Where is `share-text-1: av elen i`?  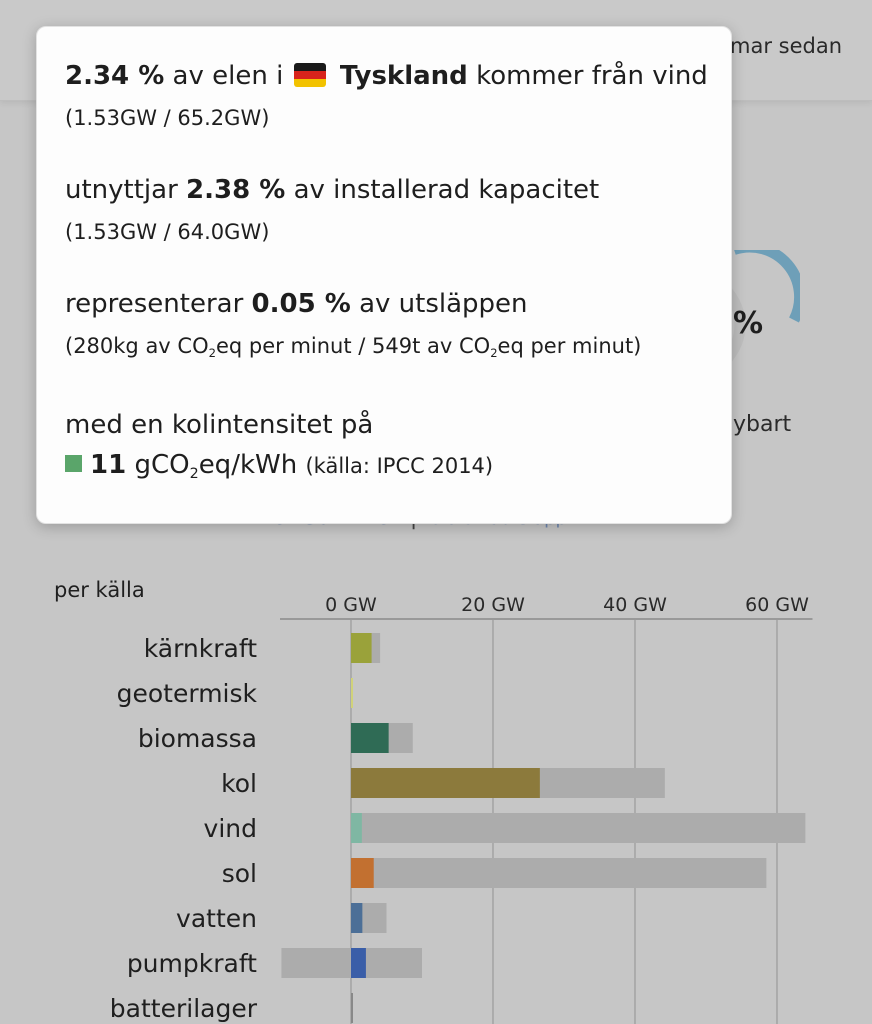 share-text-1: av elen i is located at coordinates (228, 76).